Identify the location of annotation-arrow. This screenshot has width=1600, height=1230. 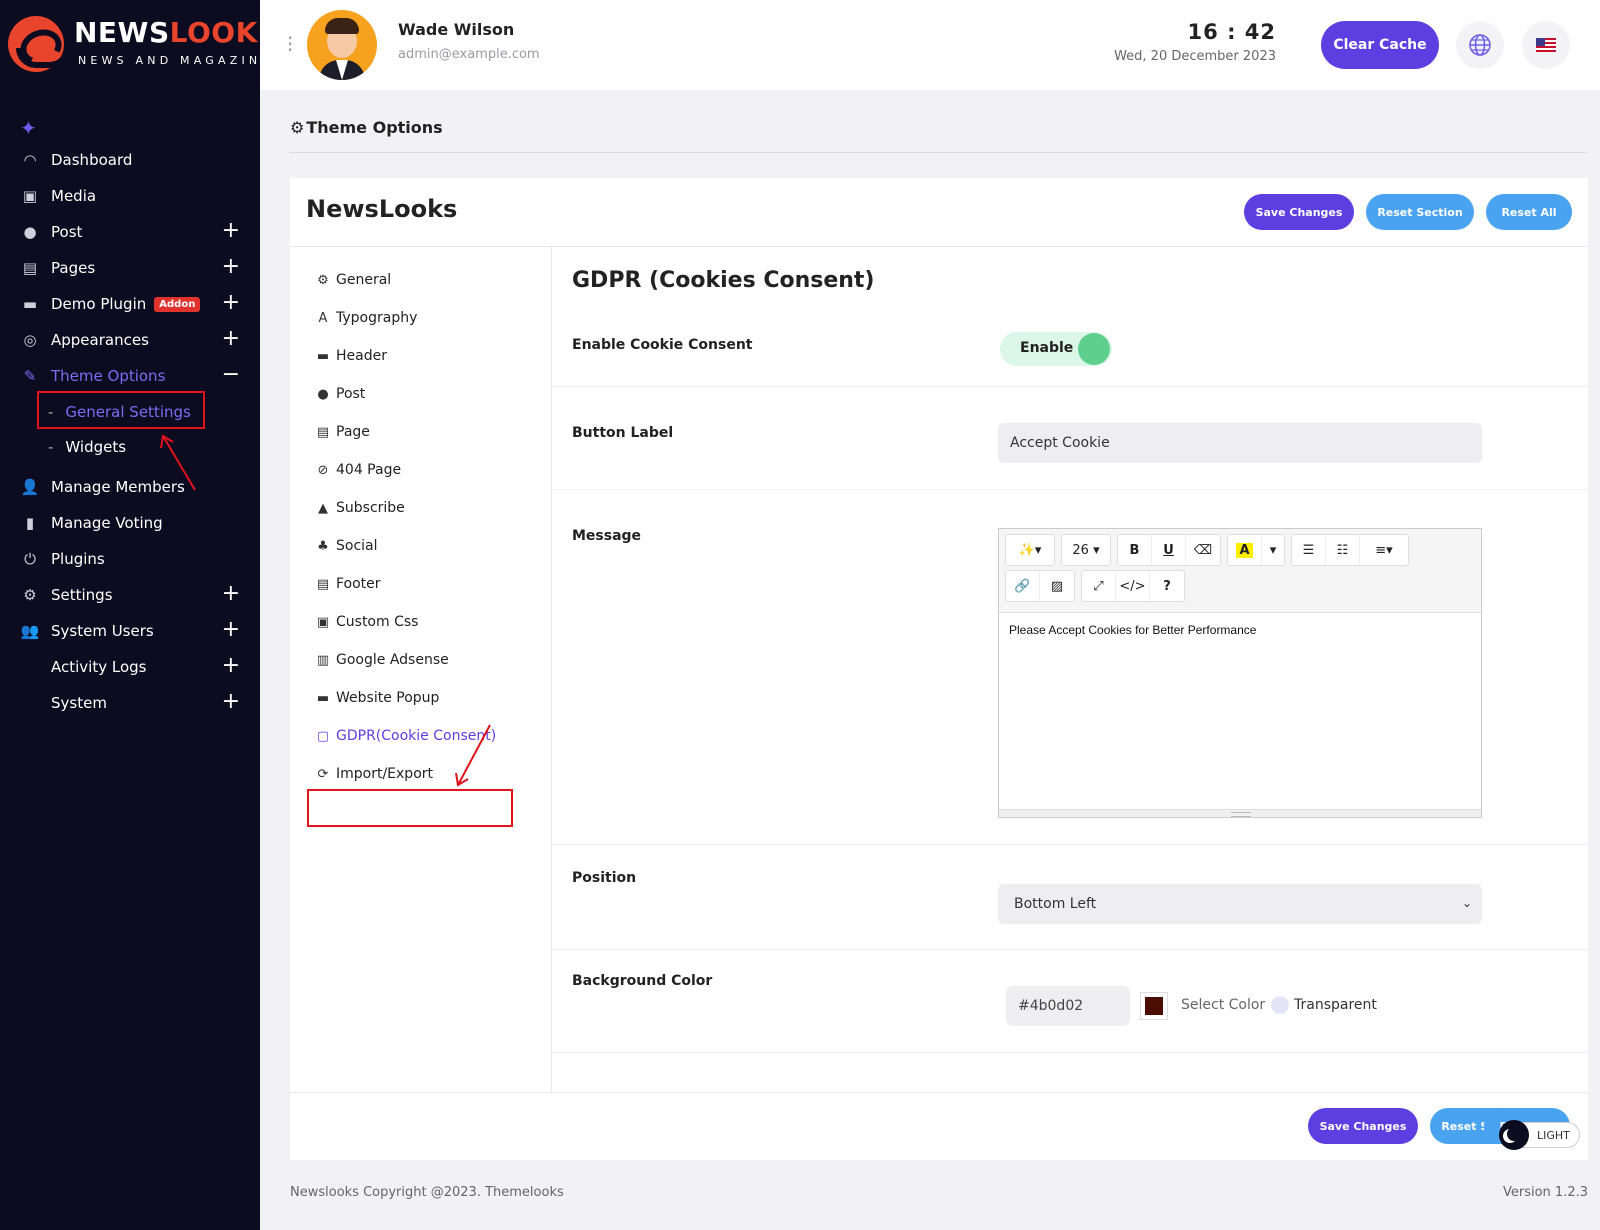
(178, 462).